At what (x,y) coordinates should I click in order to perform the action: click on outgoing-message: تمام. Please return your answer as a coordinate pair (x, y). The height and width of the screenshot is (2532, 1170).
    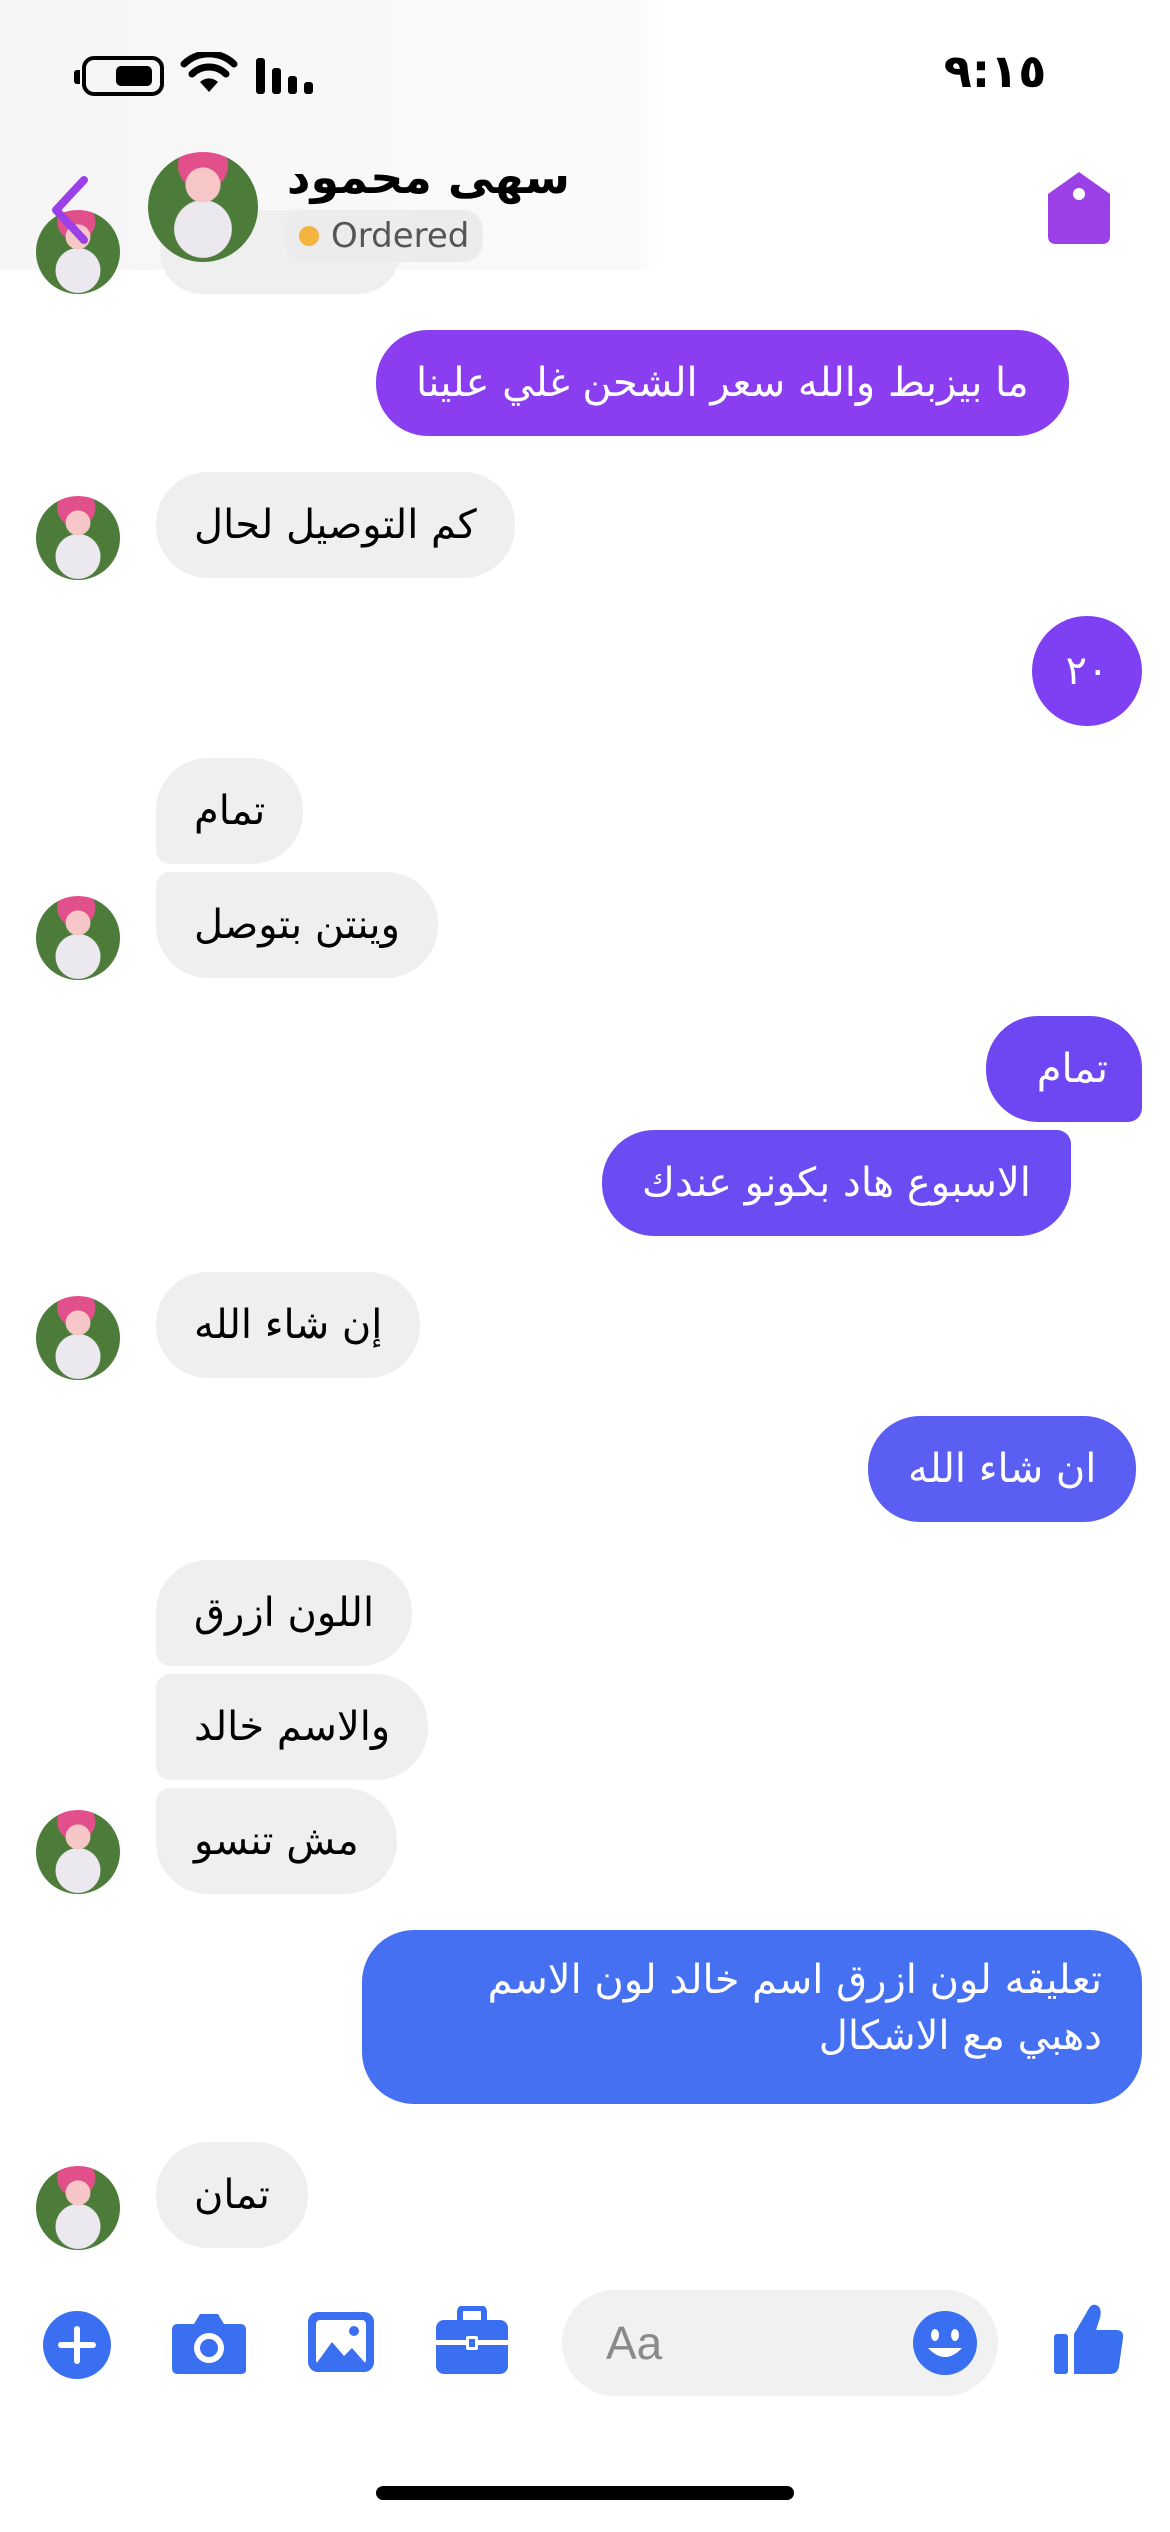
    Looking at the image, I should click on (1064, 1069).